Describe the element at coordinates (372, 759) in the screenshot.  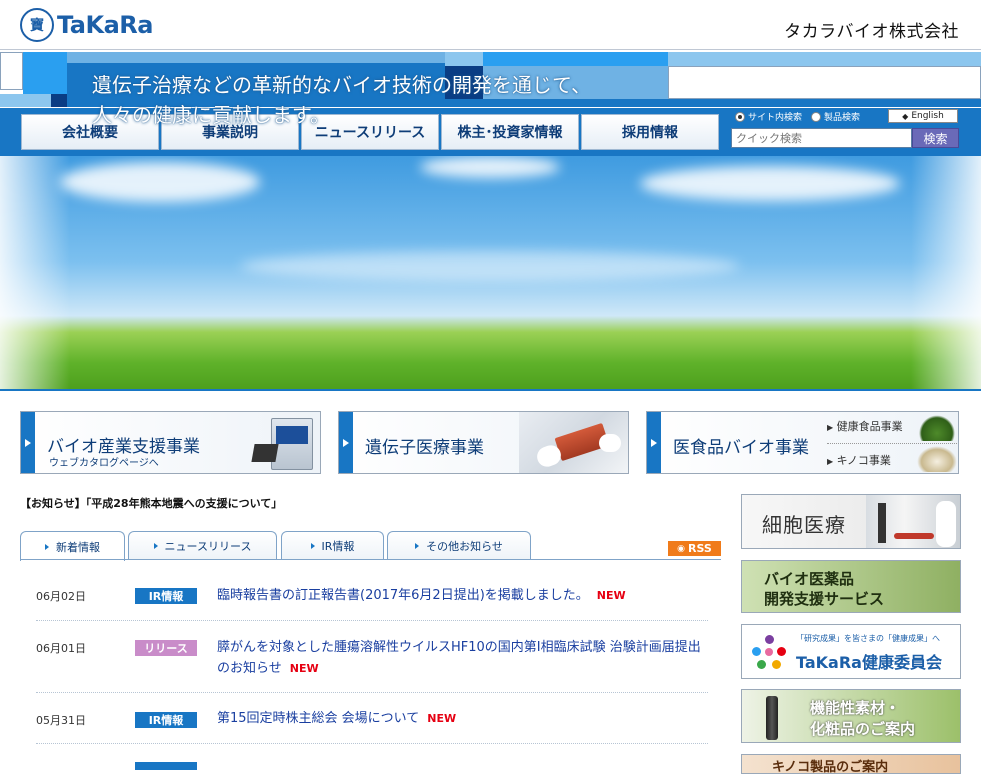
I see `news-item-partial` at that location.